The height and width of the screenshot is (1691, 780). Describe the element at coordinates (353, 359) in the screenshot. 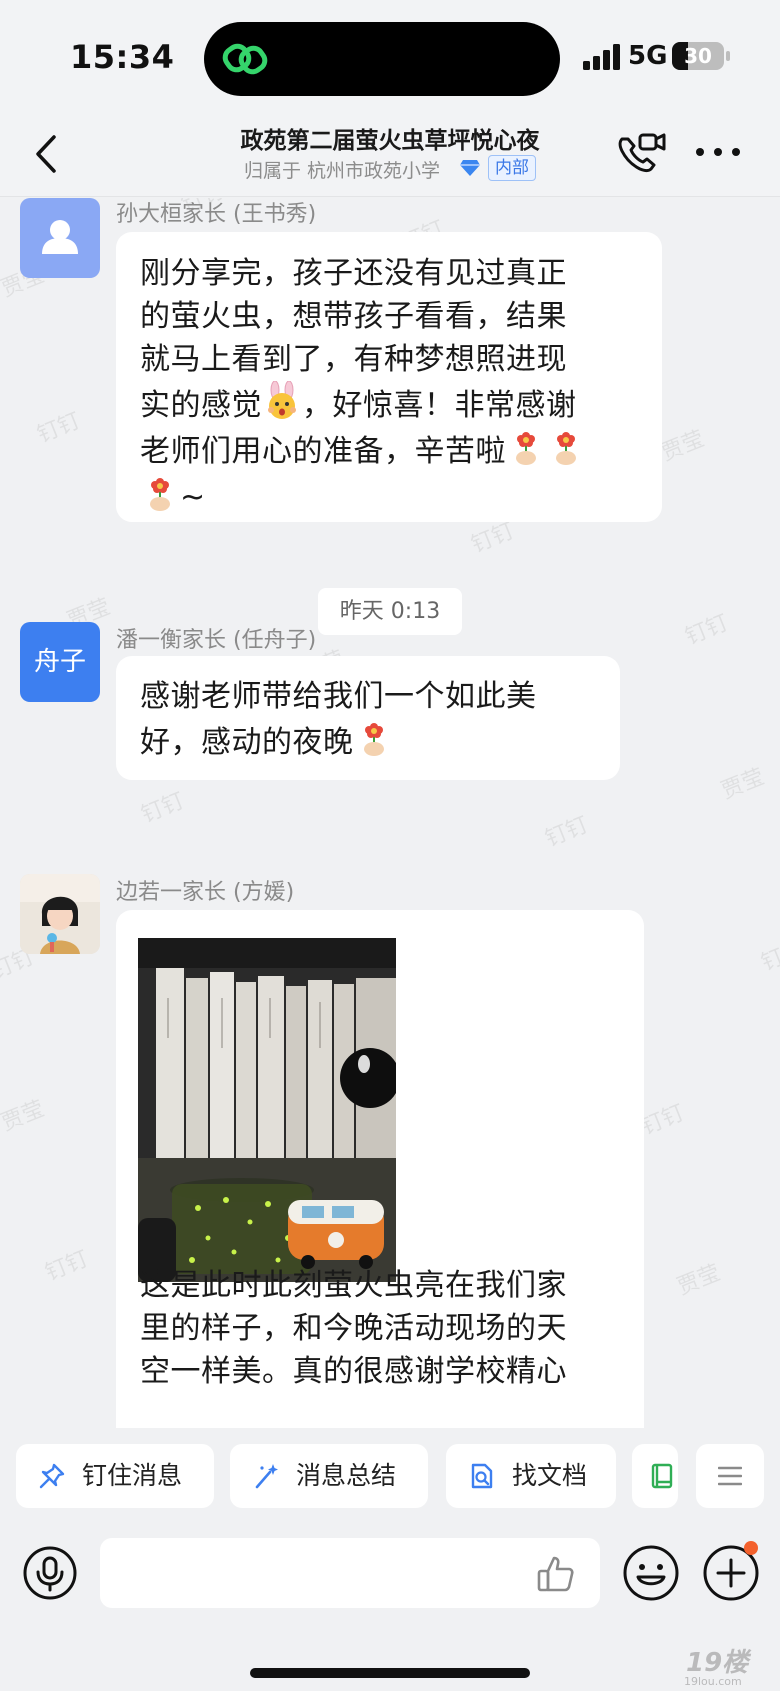

I see `message-line: 就马上看到了，有种梦想照进现` at that location.